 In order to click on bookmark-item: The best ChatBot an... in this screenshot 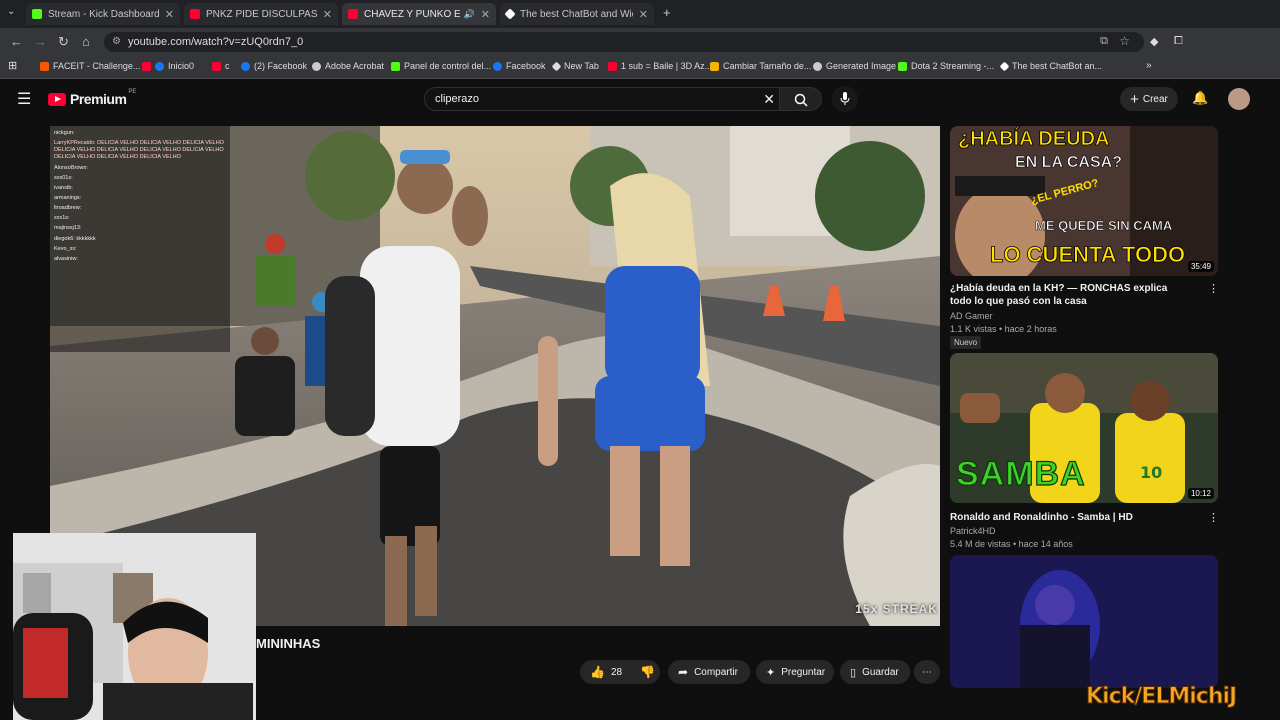, I will do `click(1051, 66)`.